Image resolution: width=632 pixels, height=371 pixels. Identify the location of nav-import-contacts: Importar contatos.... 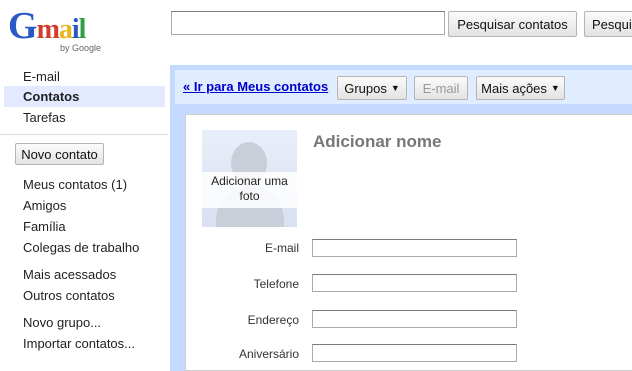
(79, 344).